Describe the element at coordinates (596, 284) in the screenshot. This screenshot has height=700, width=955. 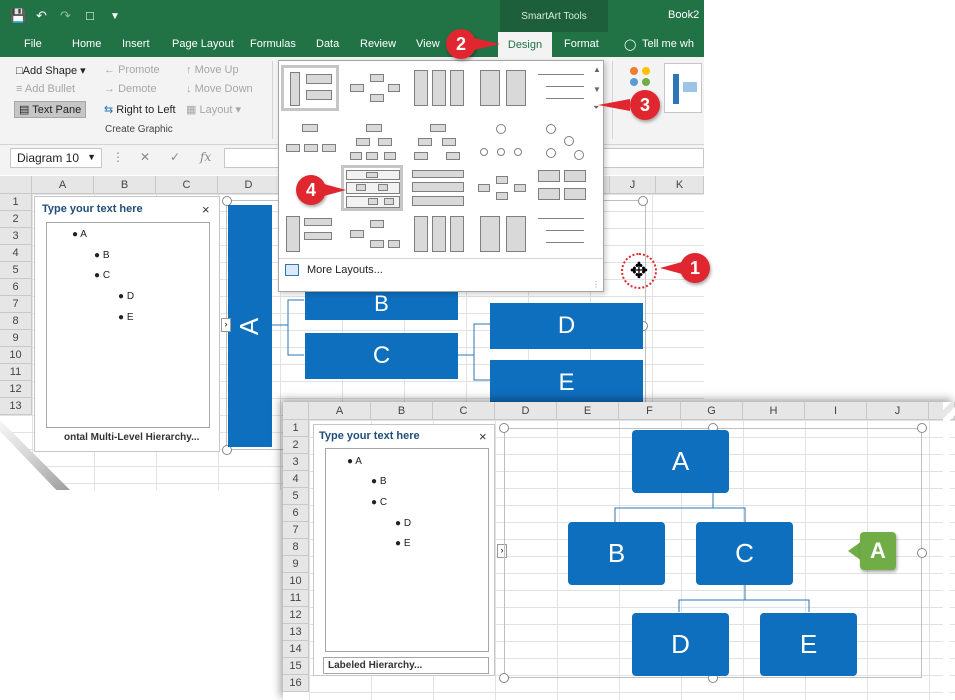
I see `gallery-resize-grip: ⋮` at that location.